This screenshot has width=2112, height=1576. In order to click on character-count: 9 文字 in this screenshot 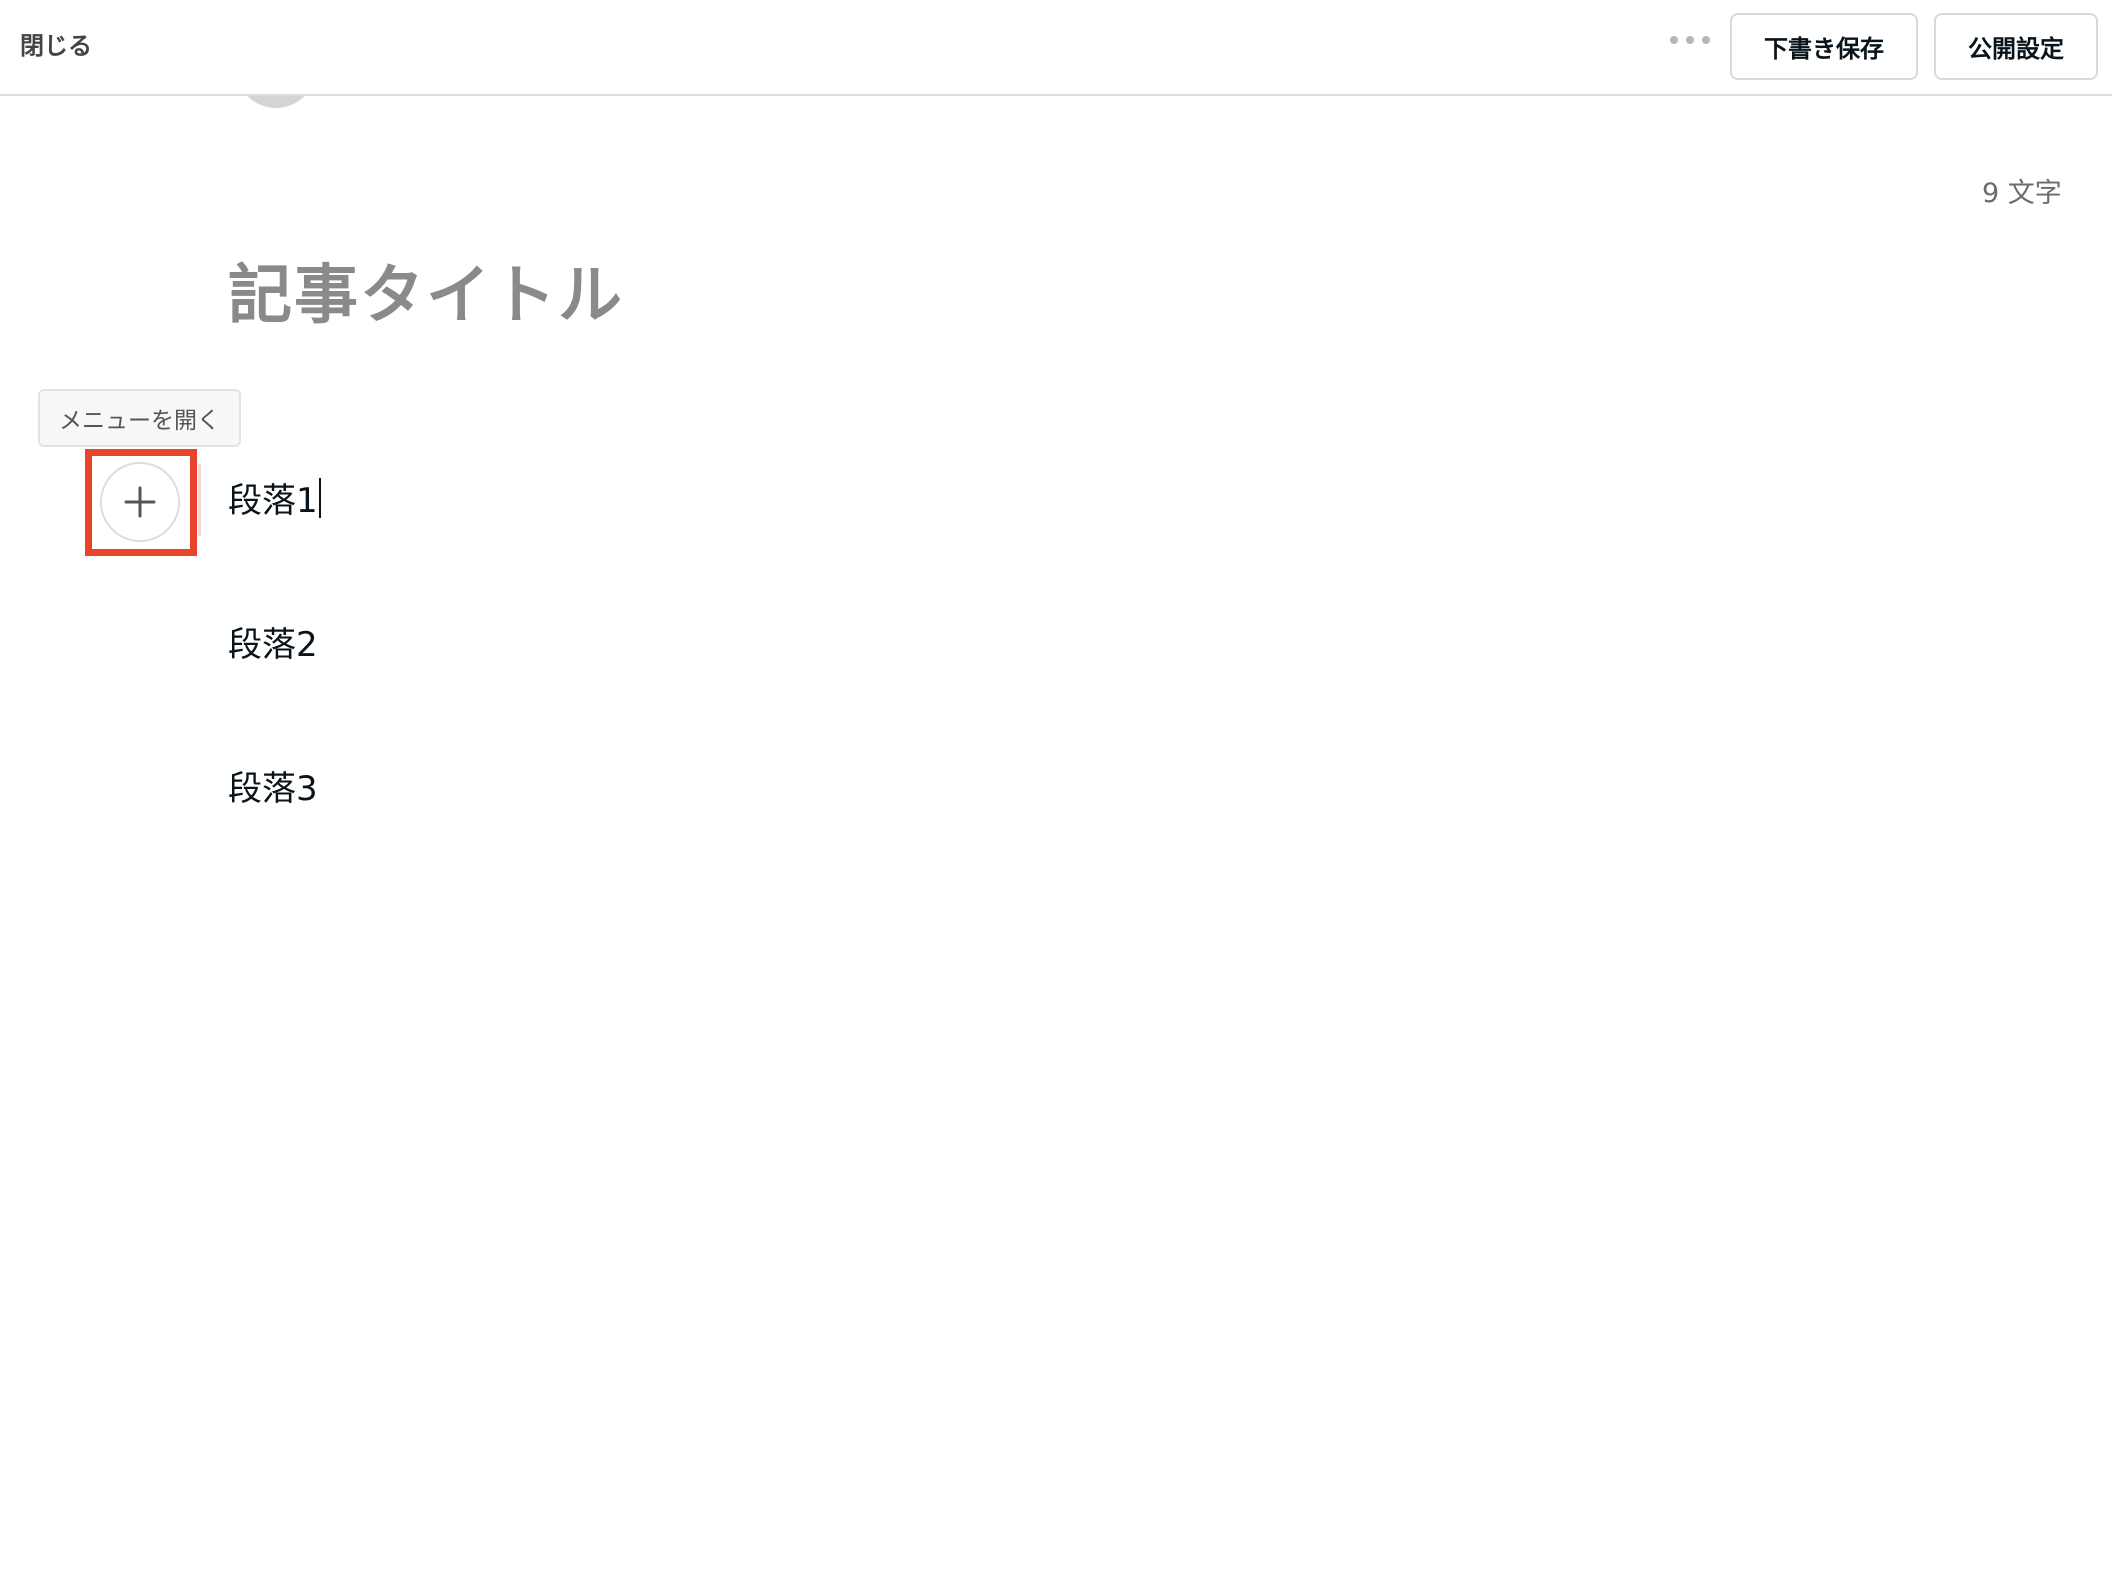, I will do `click(2022, 193)`.